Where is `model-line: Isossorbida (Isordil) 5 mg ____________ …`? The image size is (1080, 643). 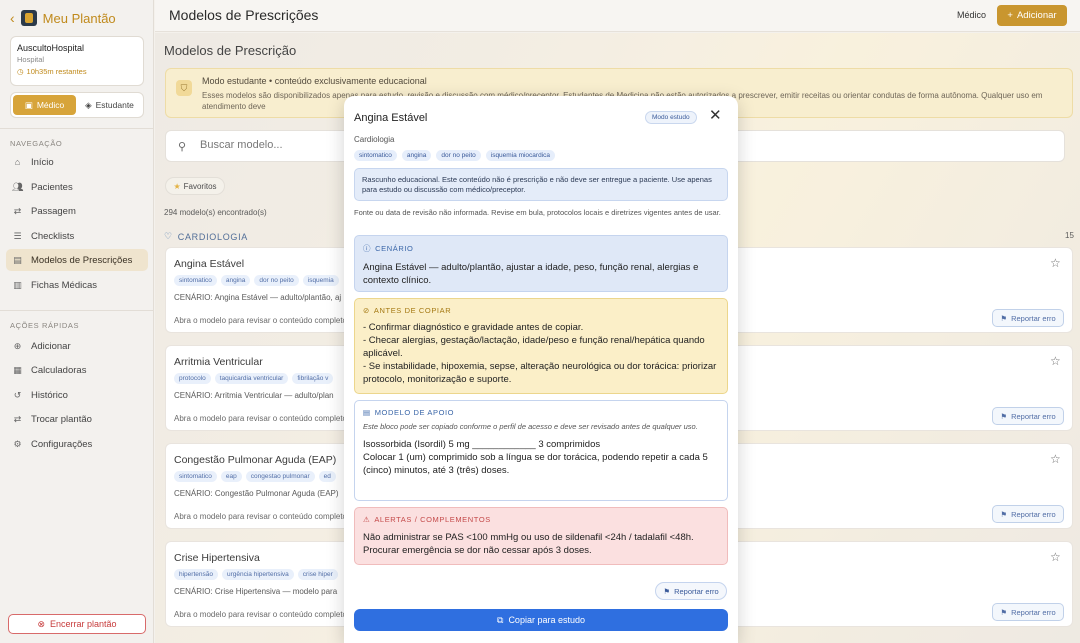
model-line: Isossorbida (Isordil) 5 mg ____________ … is located at coordinates (482, 444).